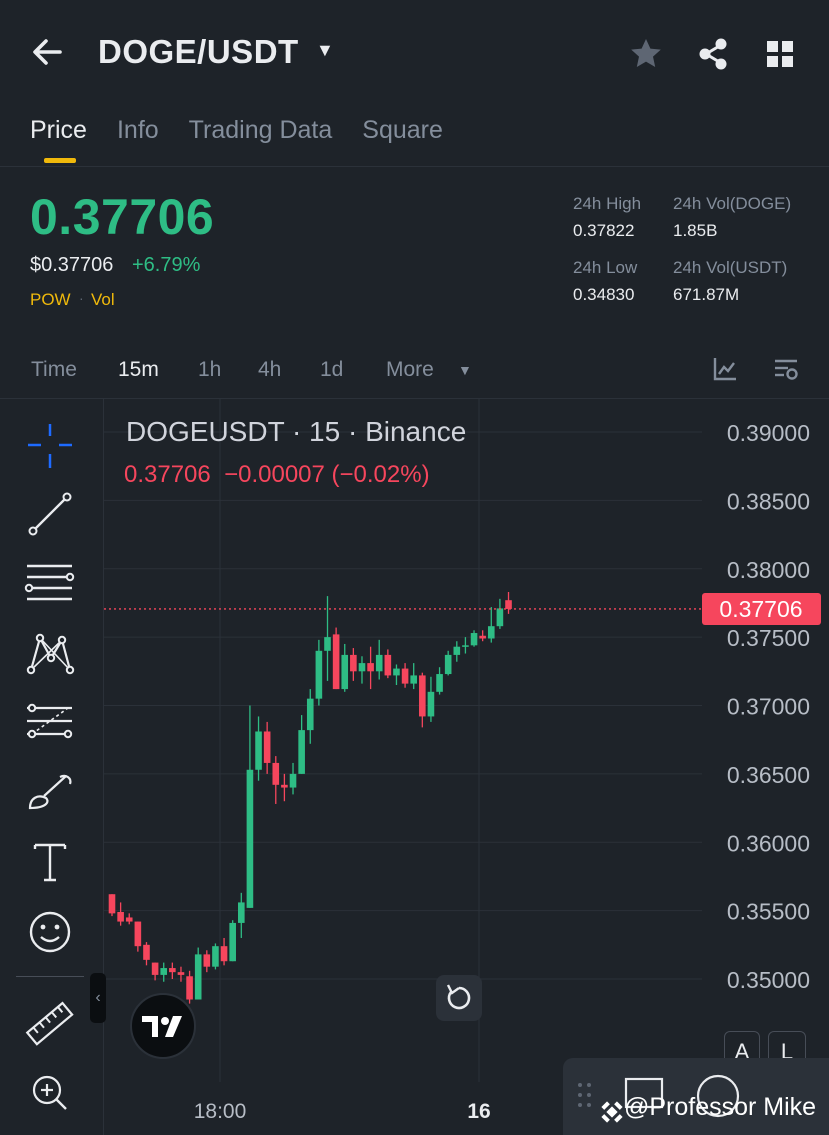 This screenshot has width=829, height=1135. What do you see at coordinates (414, 52) in the screenshot?
I see `app-header: DOGE/USDT ▼` at bounding box center [414, 52].